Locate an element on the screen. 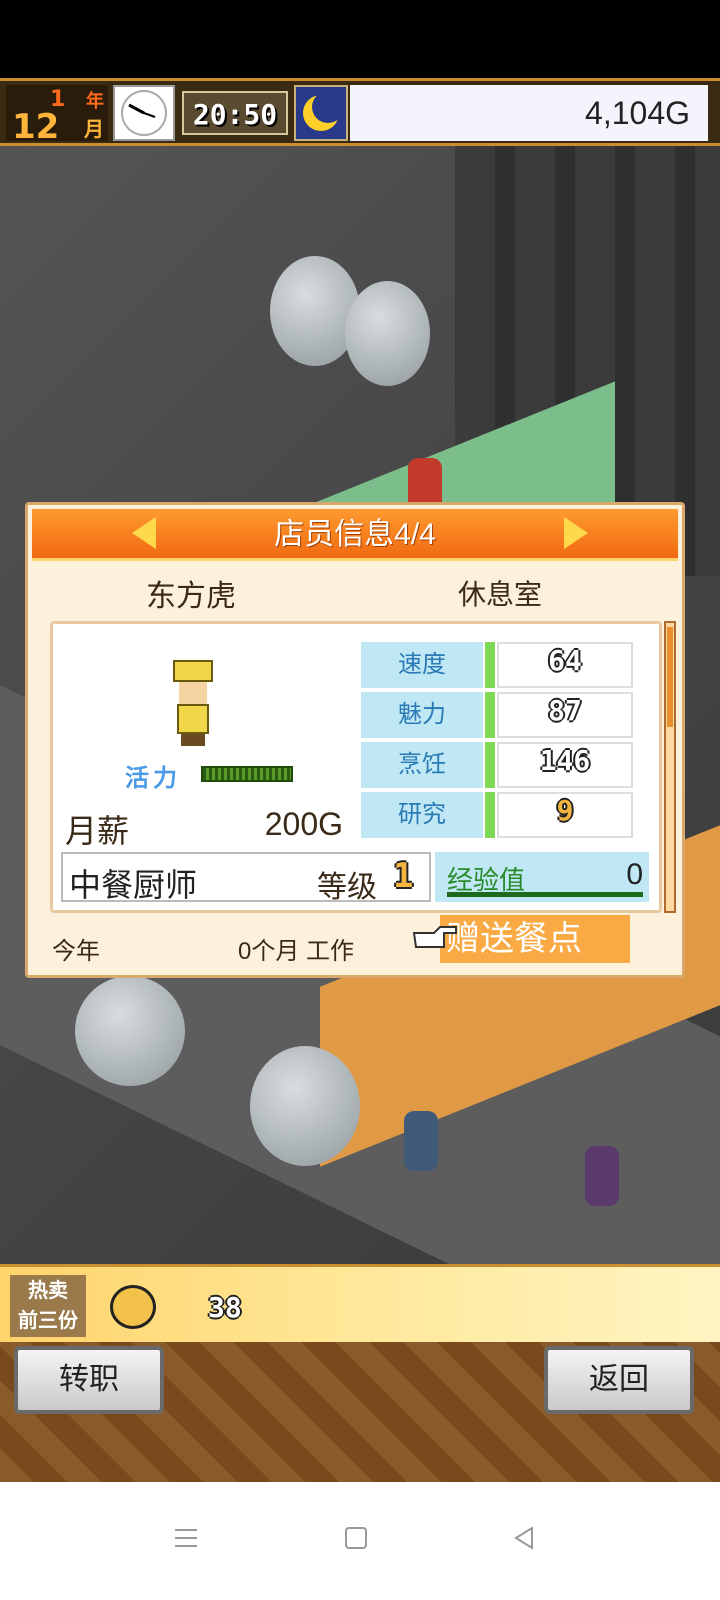 This screenshot has height=1600, width=720. scrollbar is located at coordinates (670, 767).